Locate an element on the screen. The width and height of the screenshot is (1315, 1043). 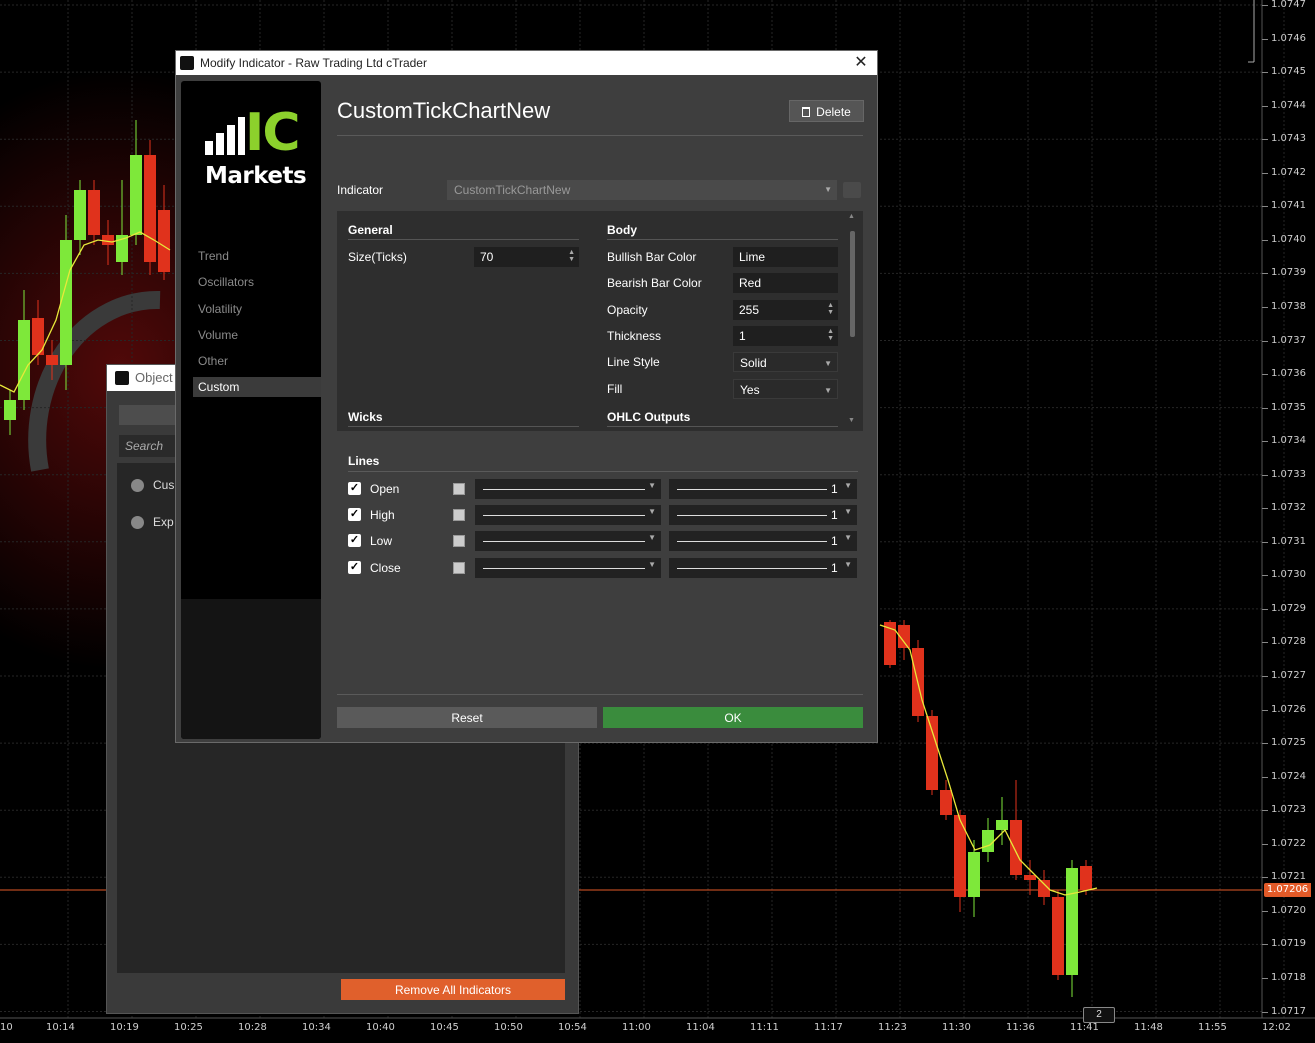
current-price-badge: 1.07206 is located at coordinates (1287, 890).